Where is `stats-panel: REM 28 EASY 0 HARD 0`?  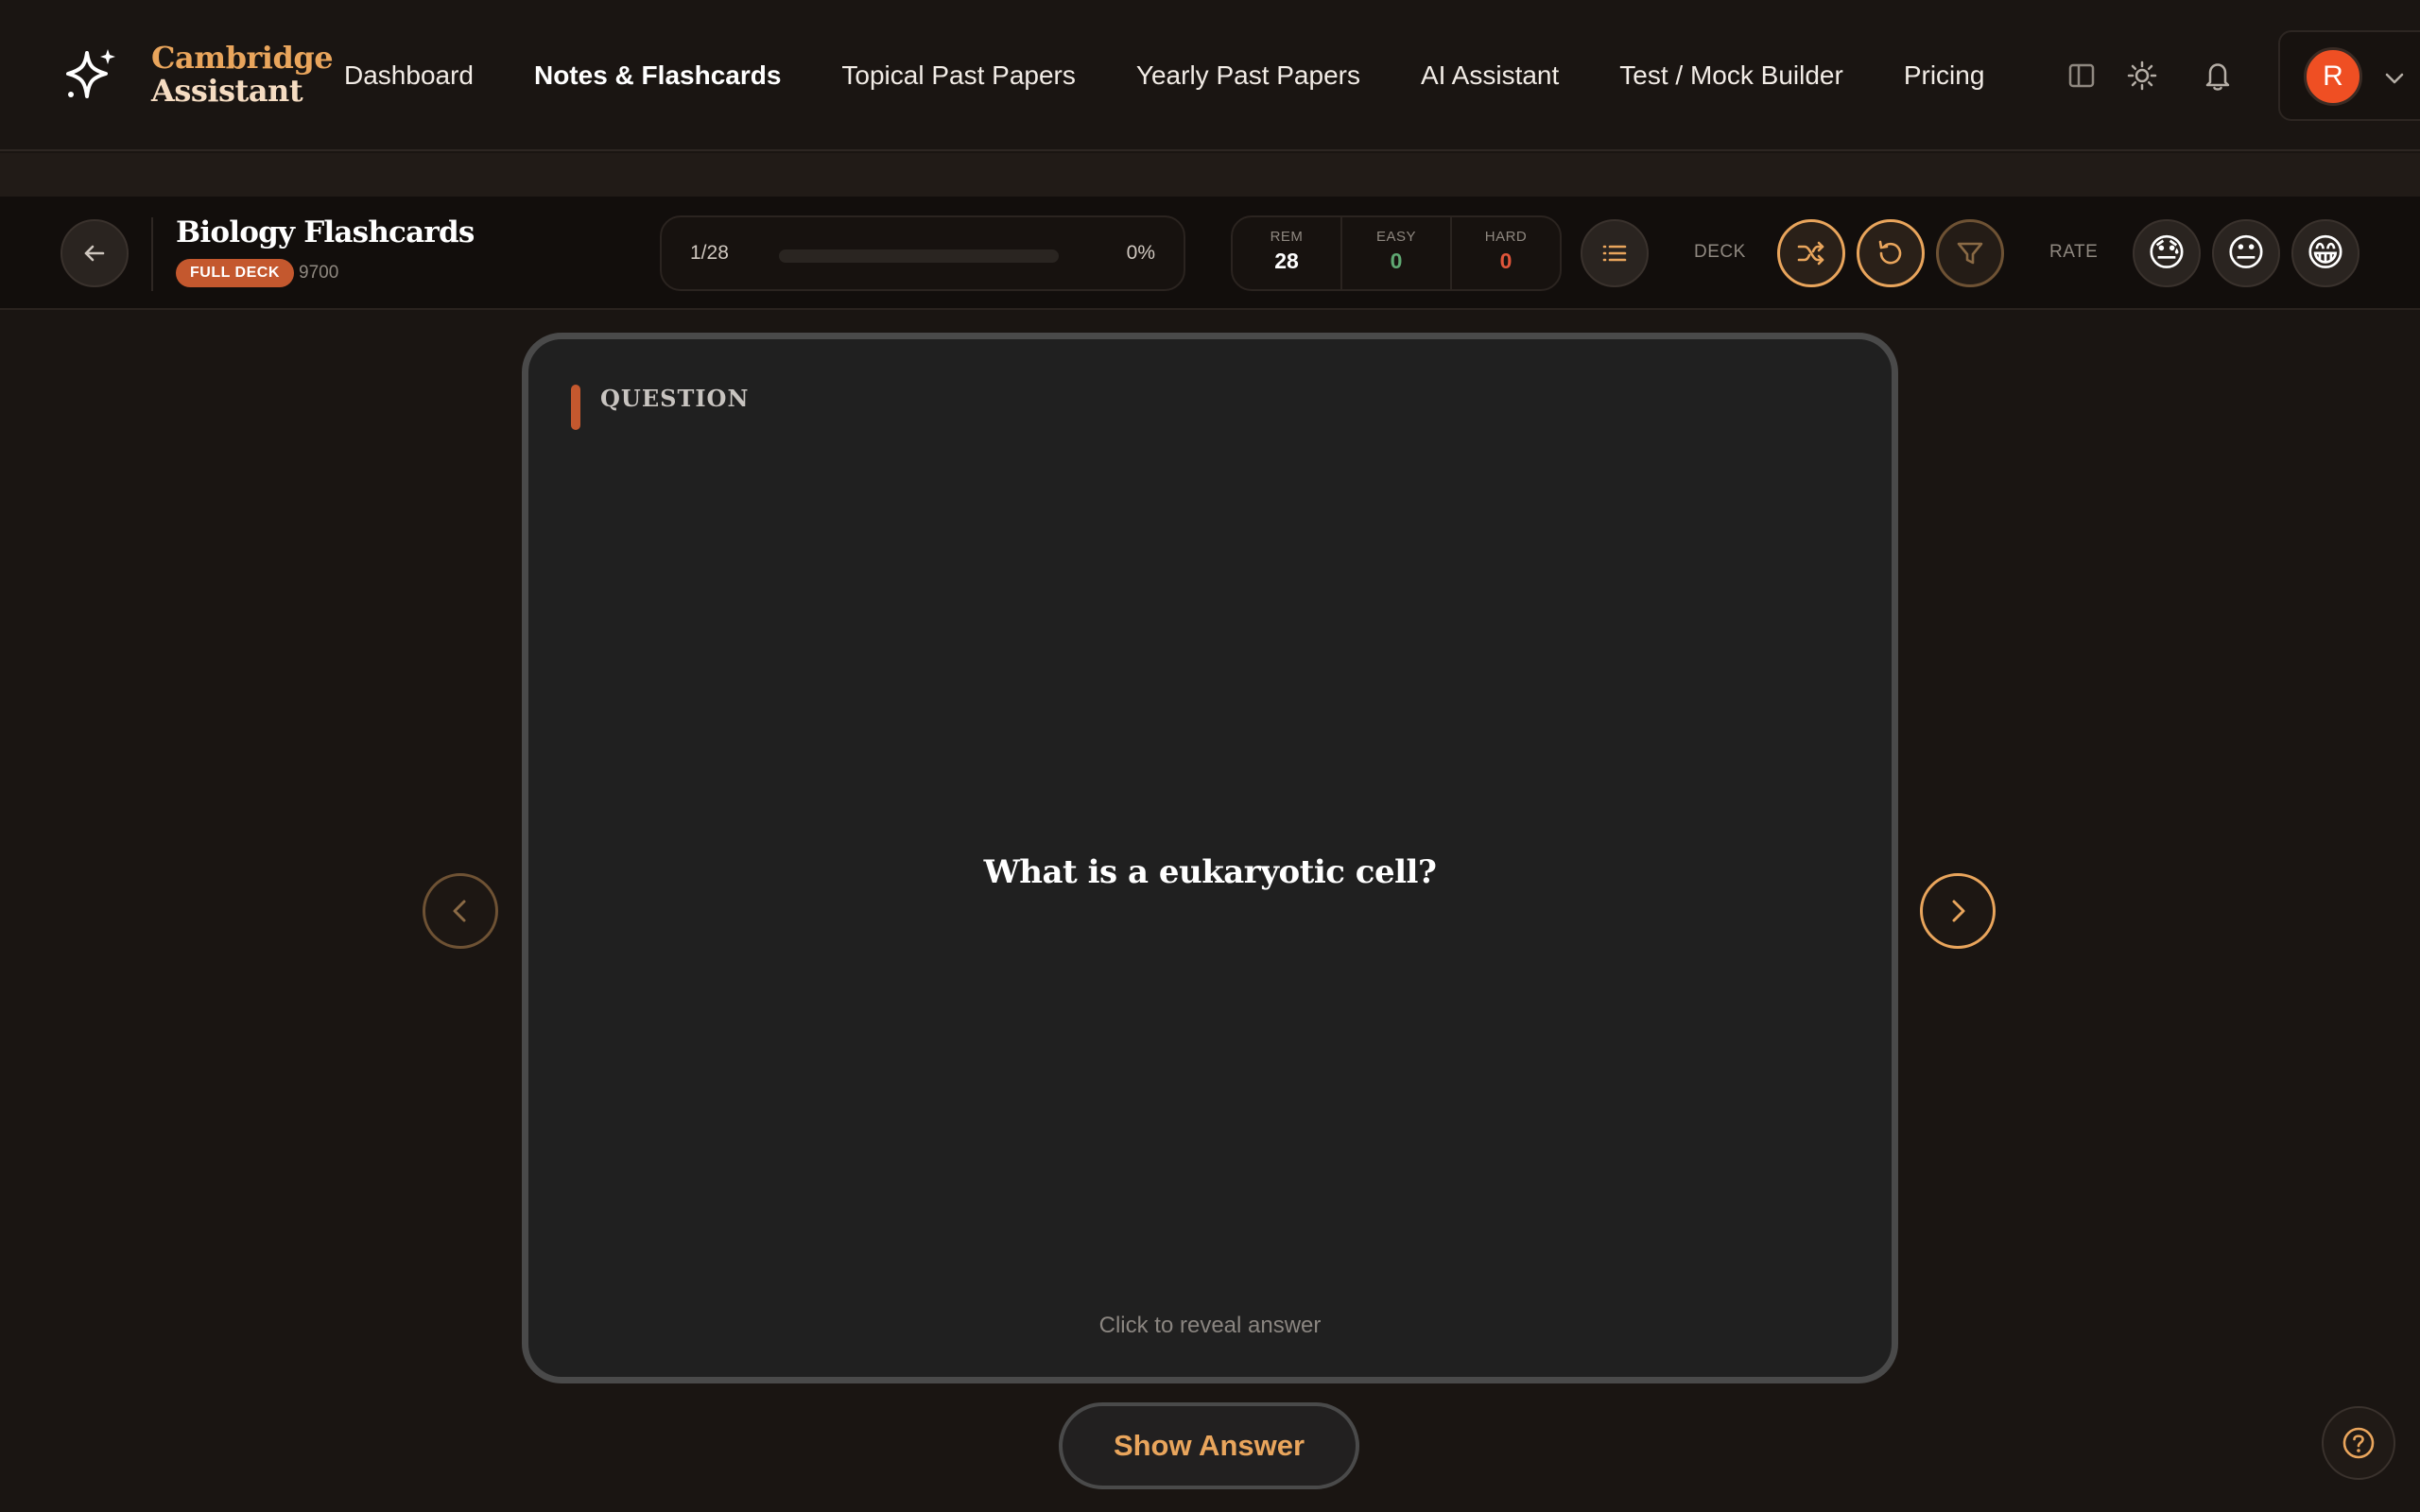 stats-panel: REM 28 EASY 0 HARD 0 is located at coordinates (1396, 253).